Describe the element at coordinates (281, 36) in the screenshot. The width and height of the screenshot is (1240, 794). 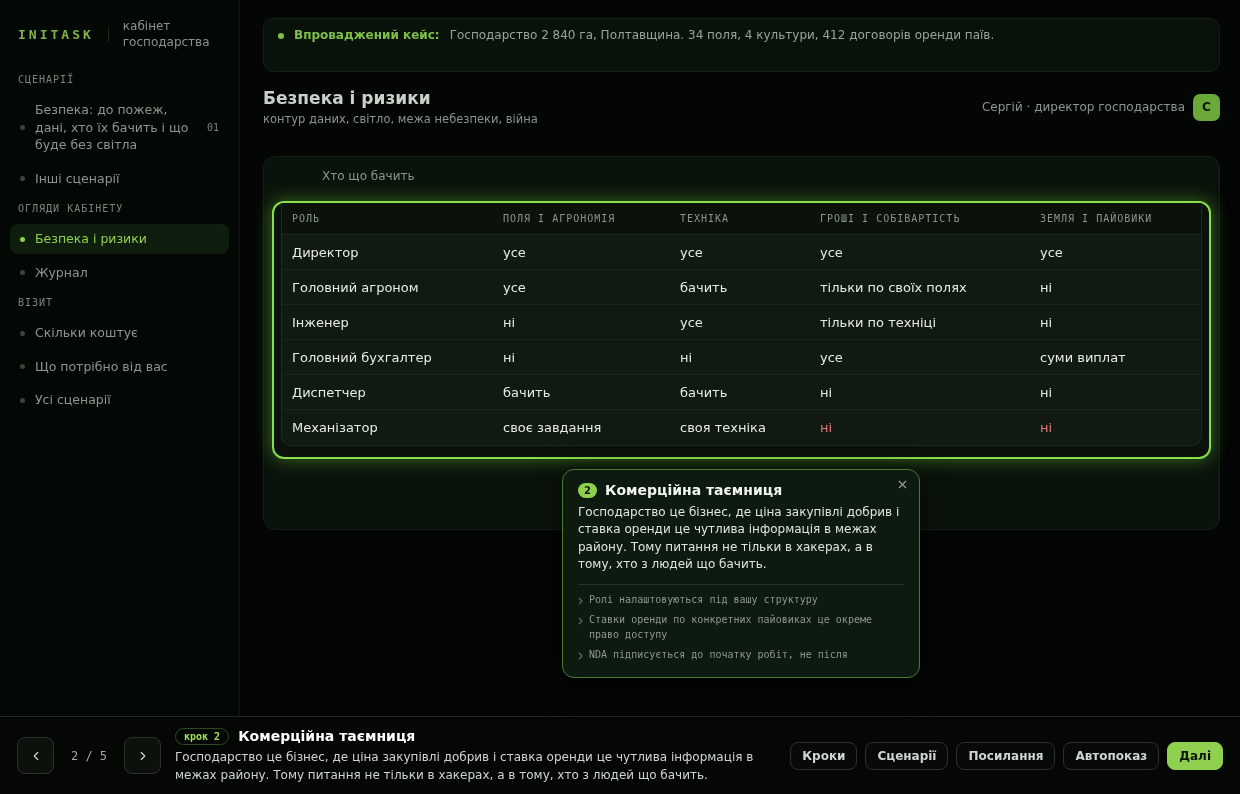
I see `status-dot-icon` at that location.